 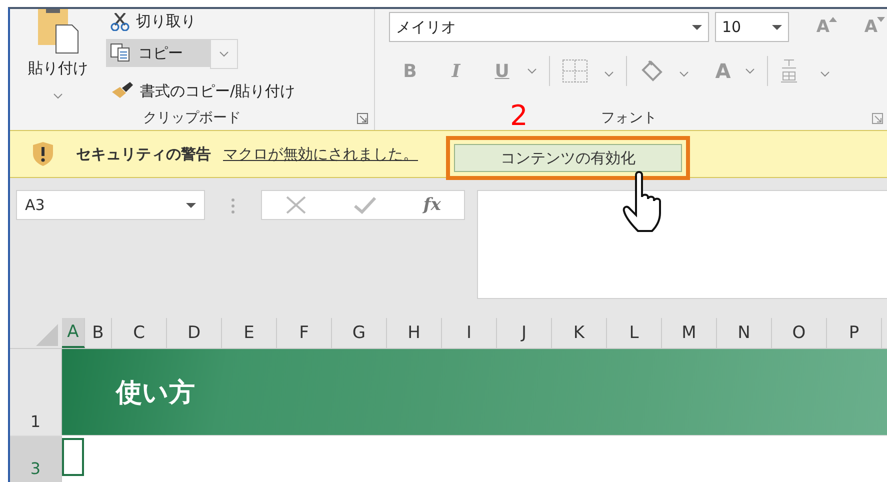 I want to click on phonetic-guide-icon, so click(x=789, y=71).